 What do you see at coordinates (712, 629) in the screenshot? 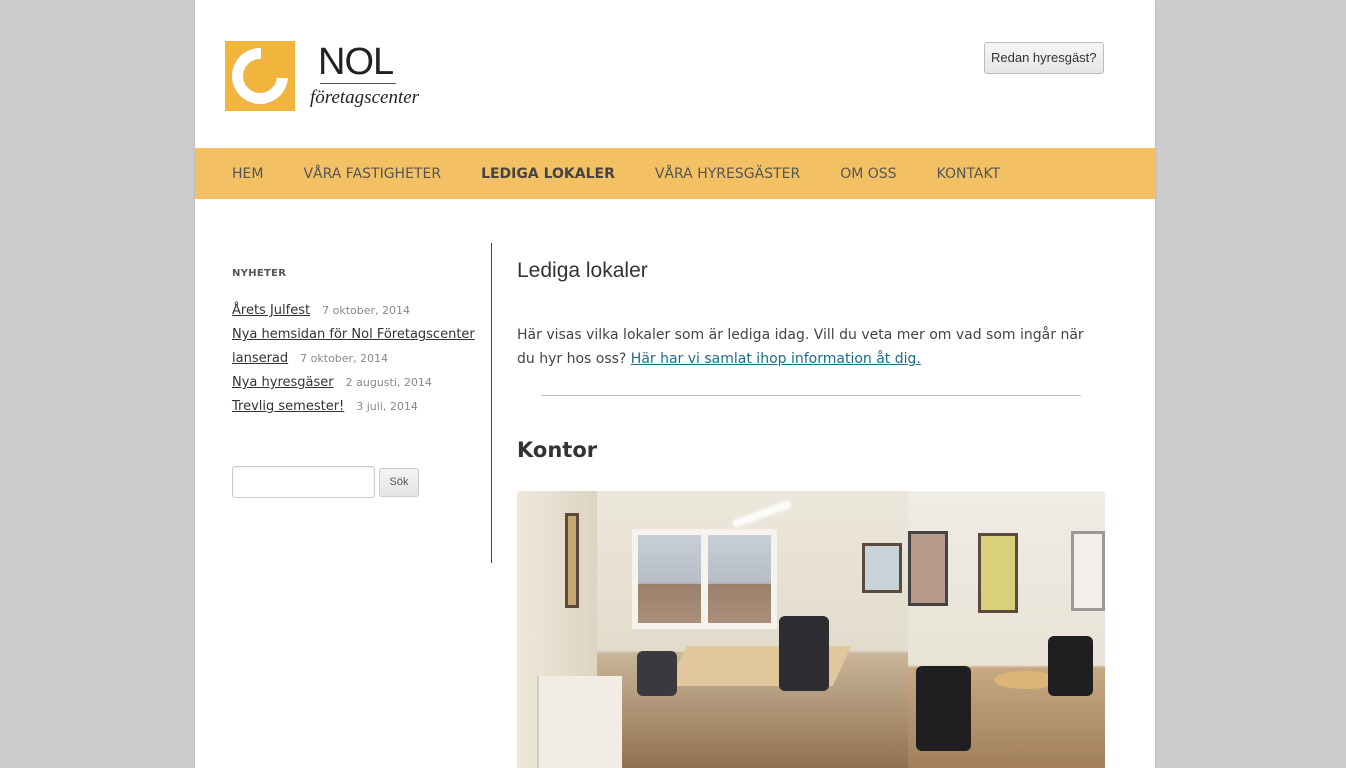
I see `office-room-image` at bounding box center [712, 629].